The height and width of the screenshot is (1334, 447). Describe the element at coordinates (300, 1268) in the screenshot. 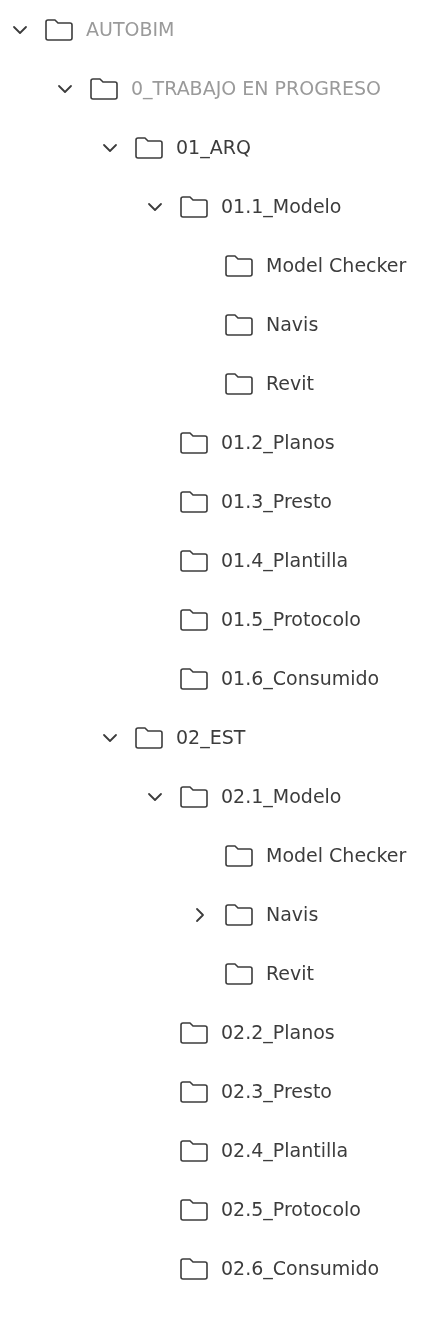

I see `folder-label: 02.6_Consumido` at that location.